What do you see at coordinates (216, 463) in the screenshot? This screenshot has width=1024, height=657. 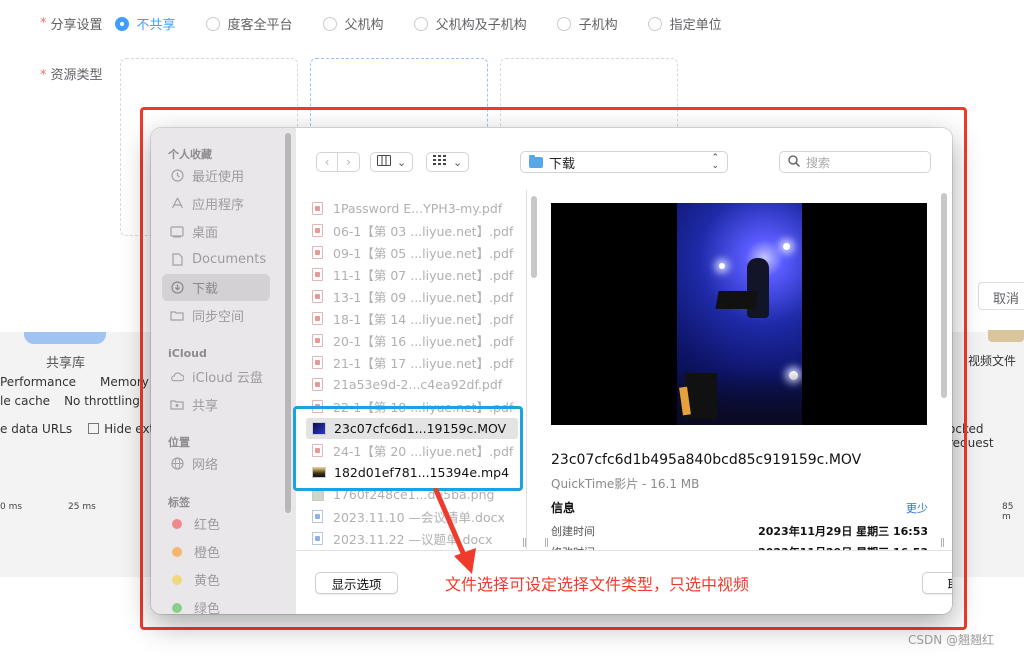 I see `sidebar-item-network: 网络` at bounding box center [216, 463].